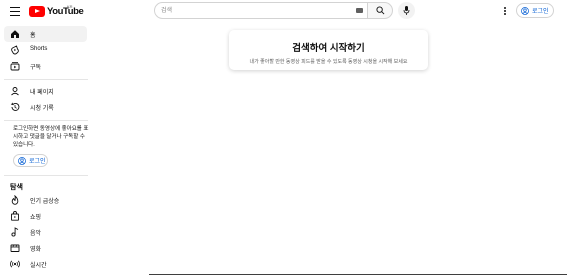  I want to click on youtube-play-icon, so click(37, 11).